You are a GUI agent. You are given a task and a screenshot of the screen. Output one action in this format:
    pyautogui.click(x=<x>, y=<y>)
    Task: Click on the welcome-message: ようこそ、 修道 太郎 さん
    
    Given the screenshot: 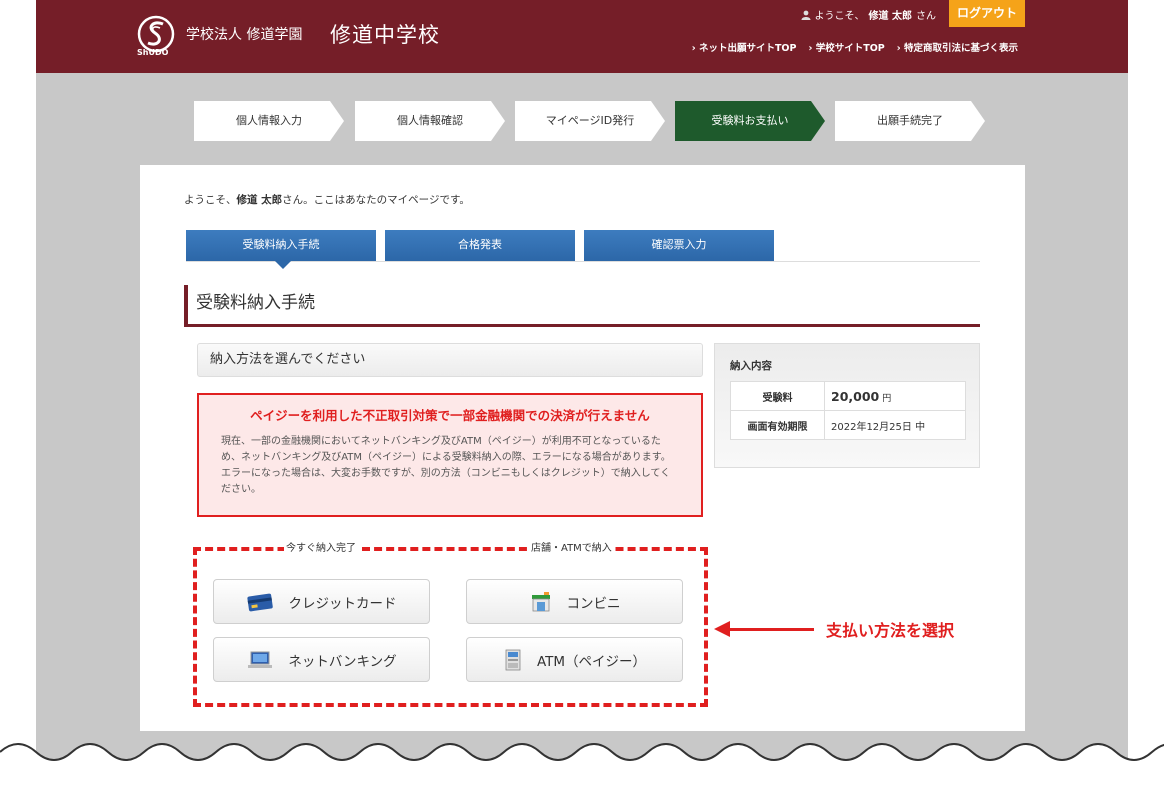 What is the action you would take?
    pyautogui.click(x=868, y=14)
    